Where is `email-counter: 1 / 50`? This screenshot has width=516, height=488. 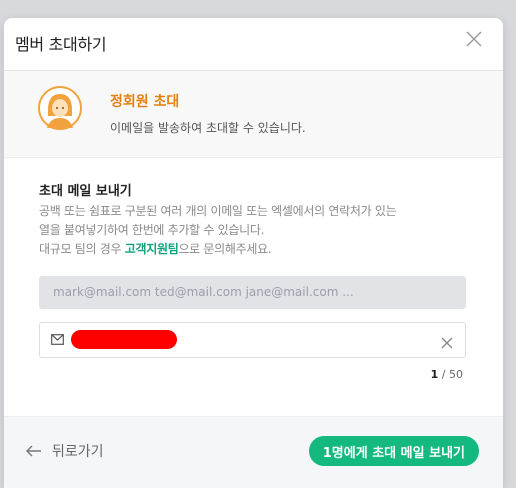
email-counter: 1 / 50 is located at coordinates (447, 374).